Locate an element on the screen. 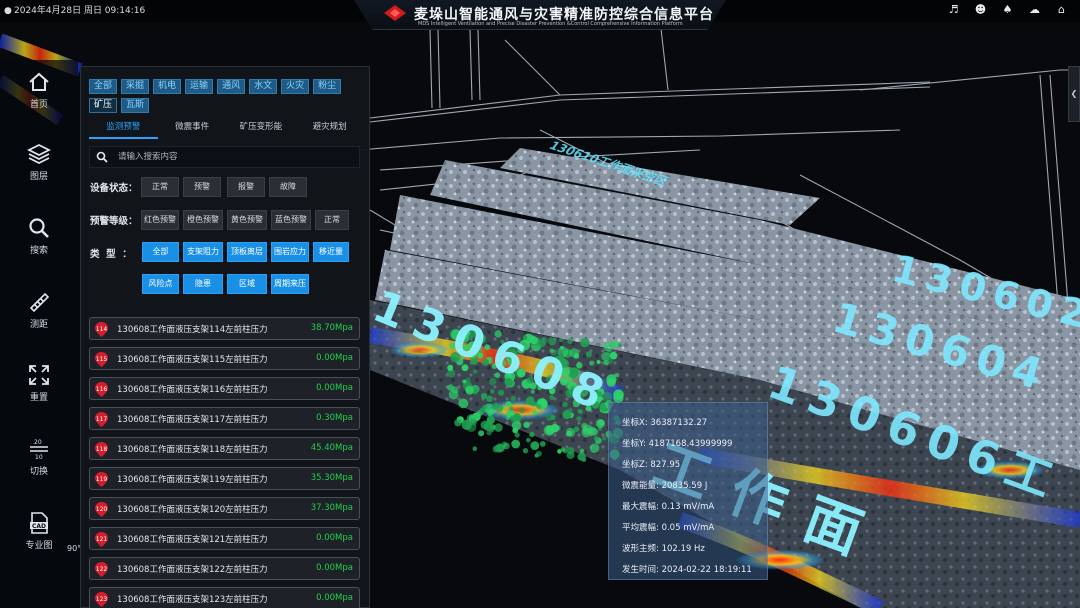 Image resolution: width=1080 pixels, height=608 pixels. filter-tag-mining: 采掘 is located at coordinates (135, 86).